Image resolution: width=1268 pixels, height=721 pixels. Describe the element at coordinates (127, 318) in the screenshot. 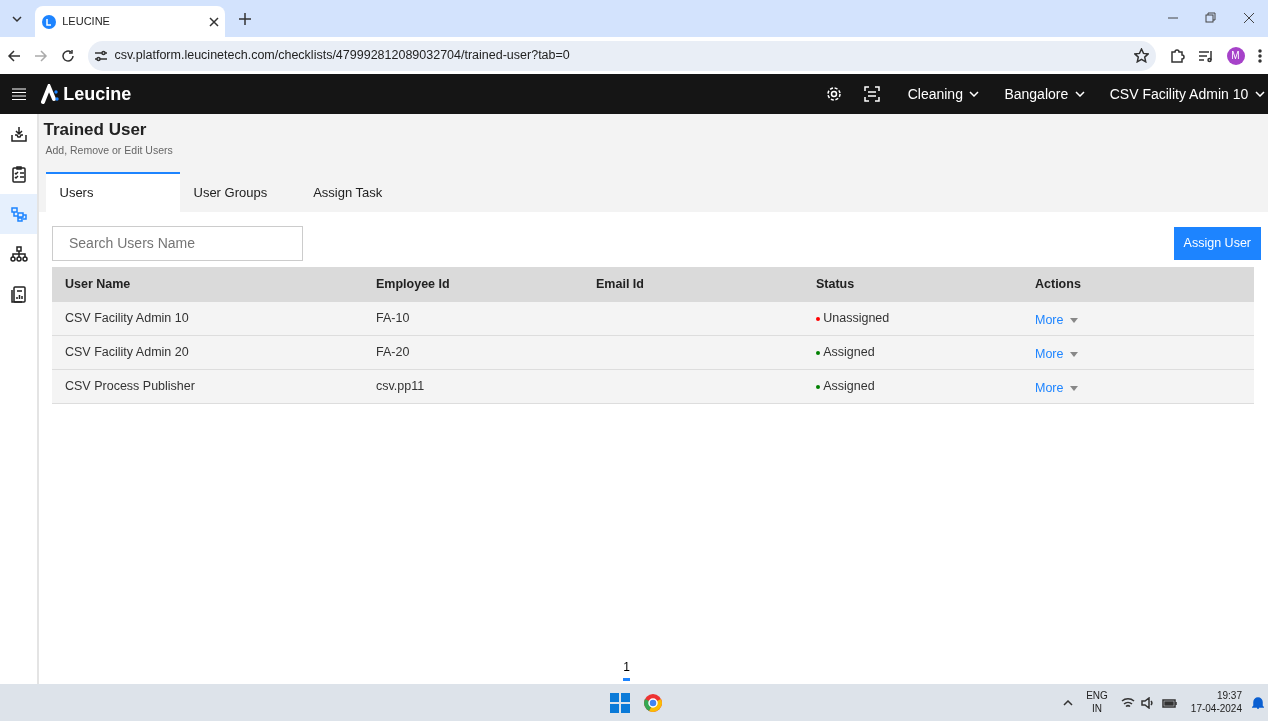

I see `table-cell: CSV Facility Admin 10` at that location.